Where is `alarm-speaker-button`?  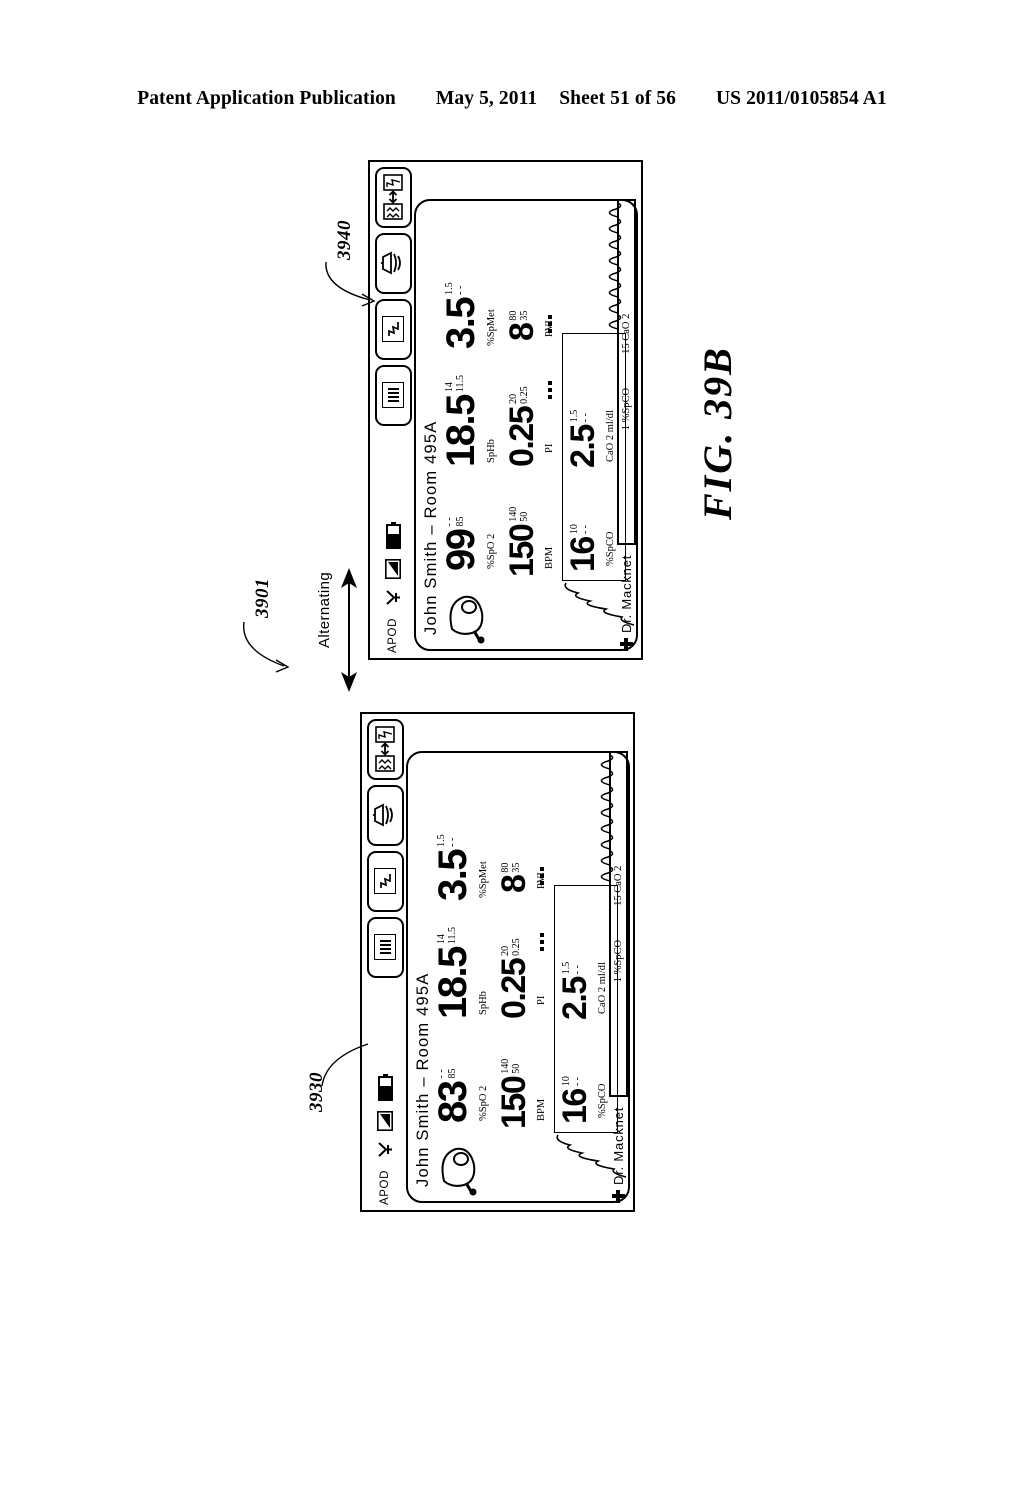
alarm-speaker-button is located at coordinates (385, 815).